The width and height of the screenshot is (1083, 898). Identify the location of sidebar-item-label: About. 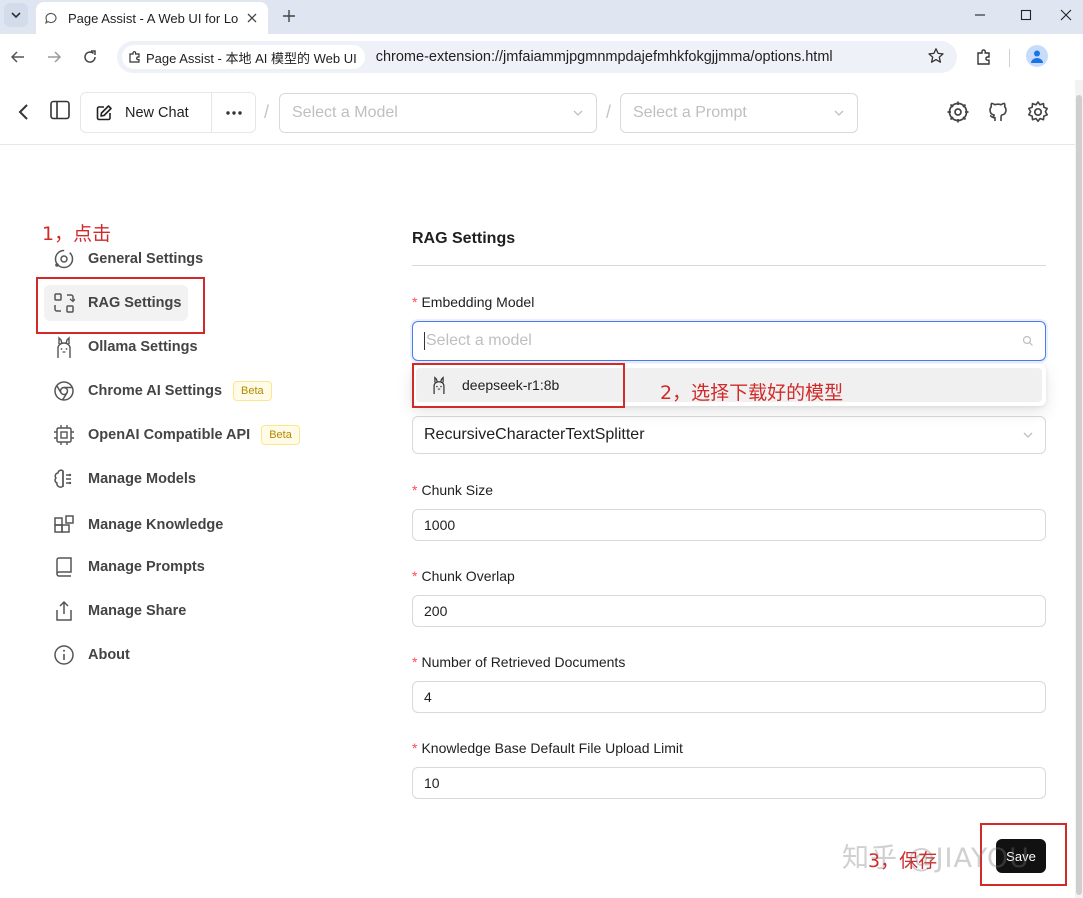
(109, 655).